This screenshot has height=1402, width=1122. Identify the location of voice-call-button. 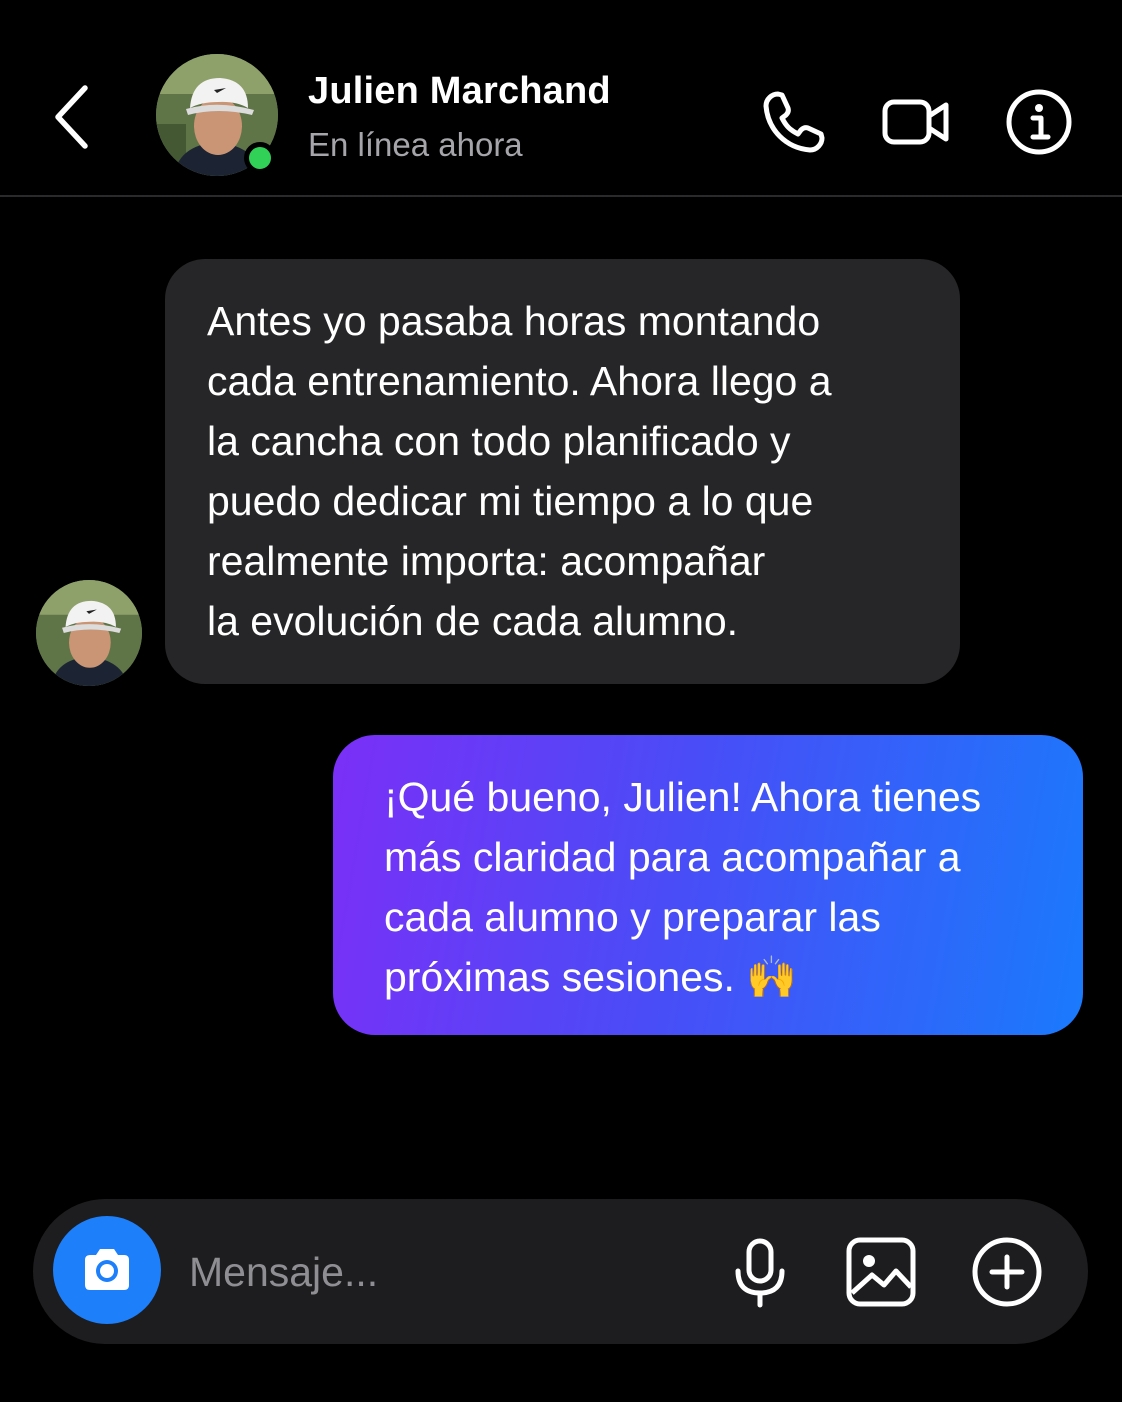
(793, 123).